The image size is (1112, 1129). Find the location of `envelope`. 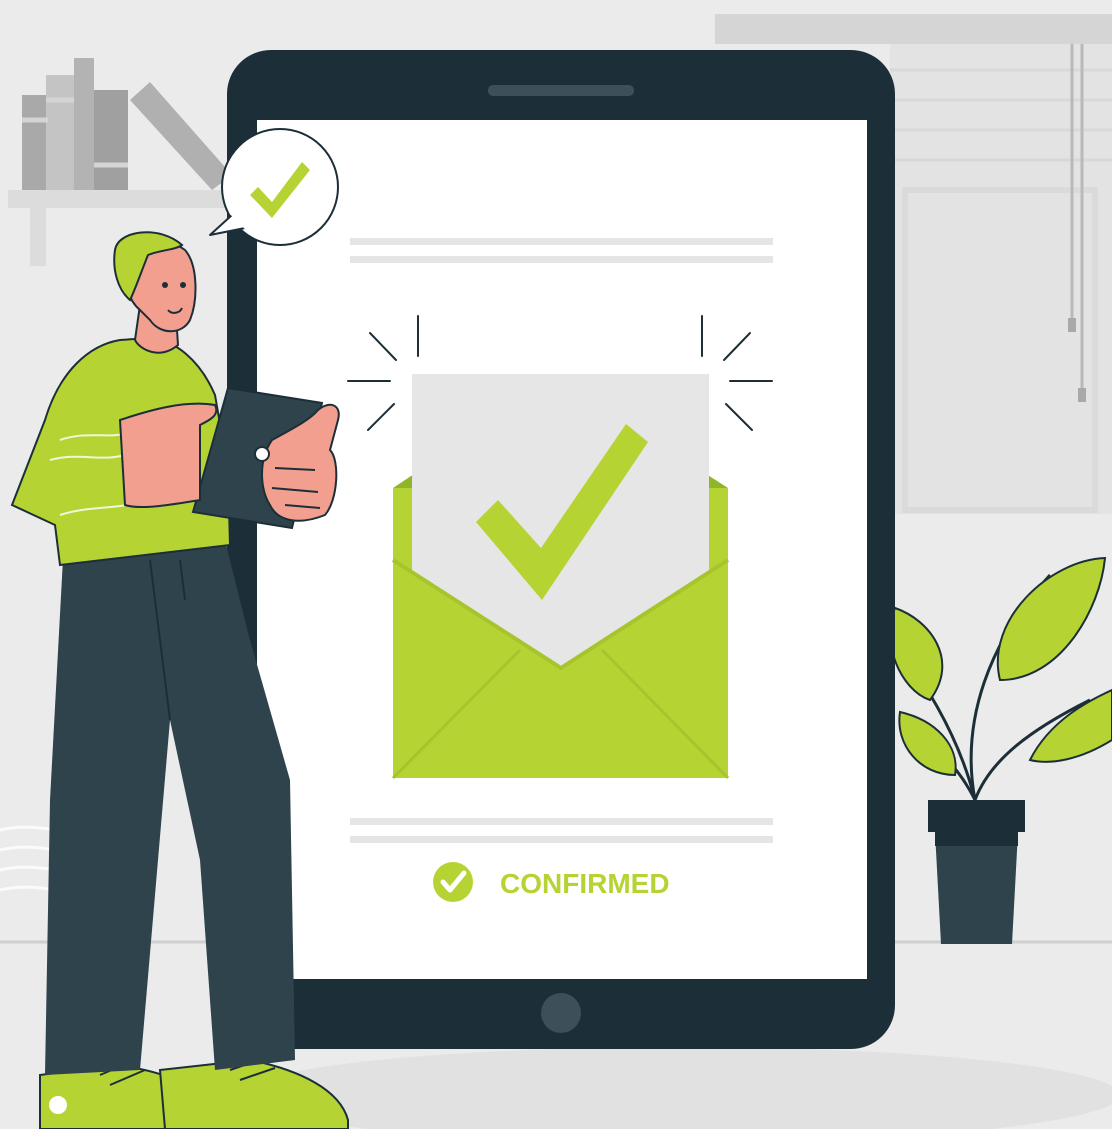

envelope is located at coordinates (560, 577).